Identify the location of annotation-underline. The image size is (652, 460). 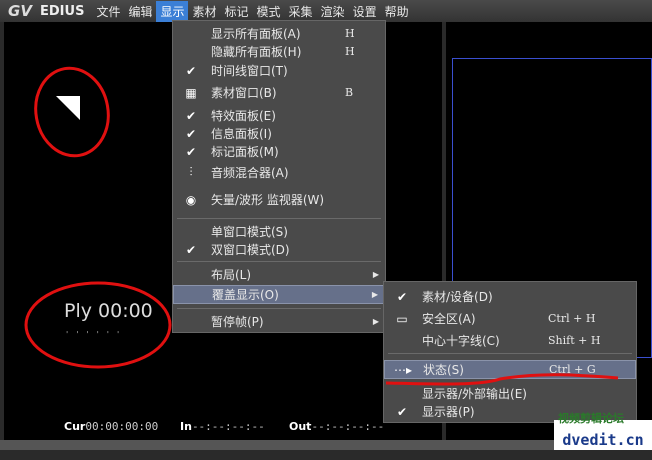
(502, 379).